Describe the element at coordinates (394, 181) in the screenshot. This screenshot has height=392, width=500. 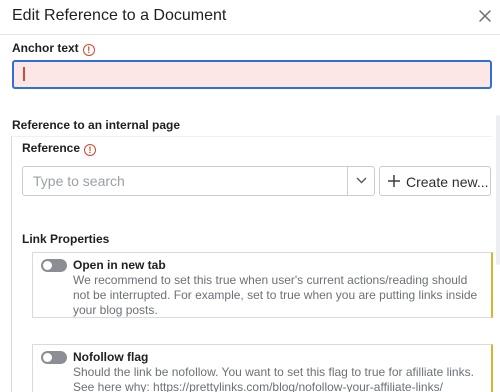
I see `plus-icon` at that location.